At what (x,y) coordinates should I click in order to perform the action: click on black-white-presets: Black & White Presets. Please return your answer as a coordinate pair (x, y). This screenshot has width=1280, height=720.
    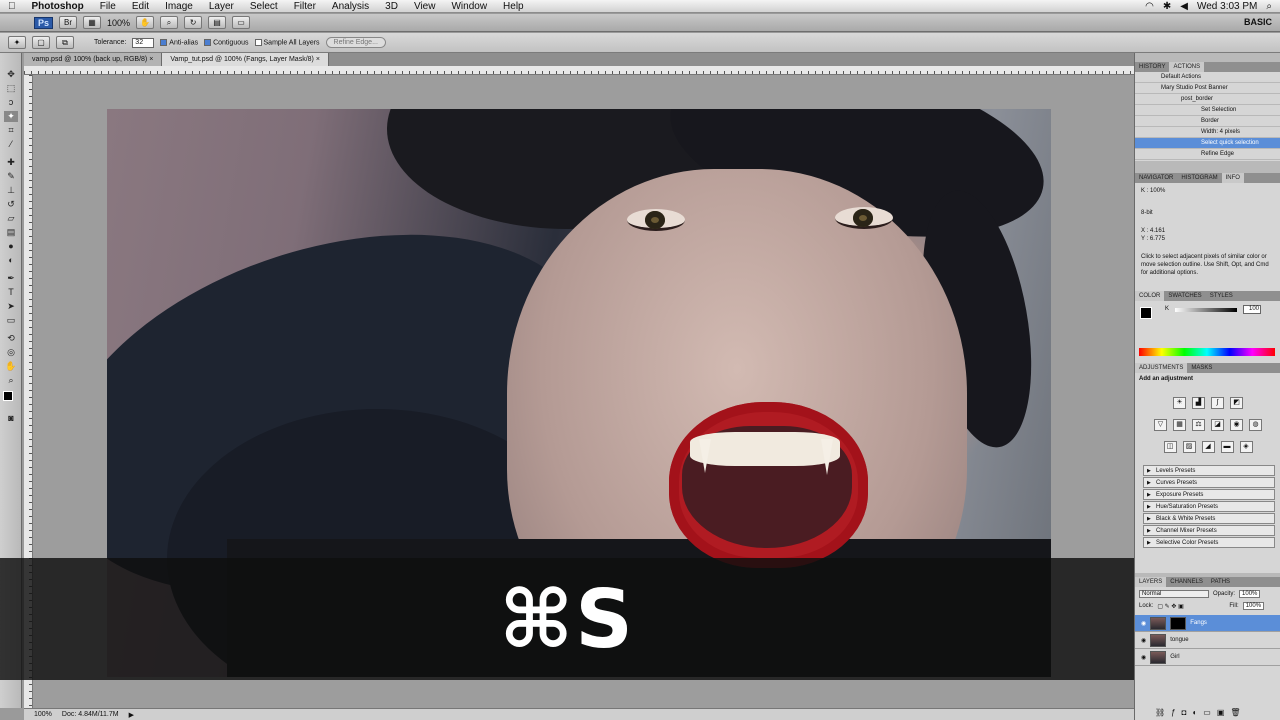
    Looking at the image, I should click on (1209, 519).